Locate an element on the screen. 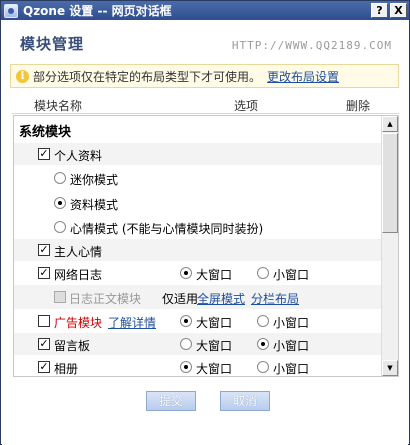 This screenshot has height=445, width=410. ads-small-window-radio is located at coordinates (263, 321).